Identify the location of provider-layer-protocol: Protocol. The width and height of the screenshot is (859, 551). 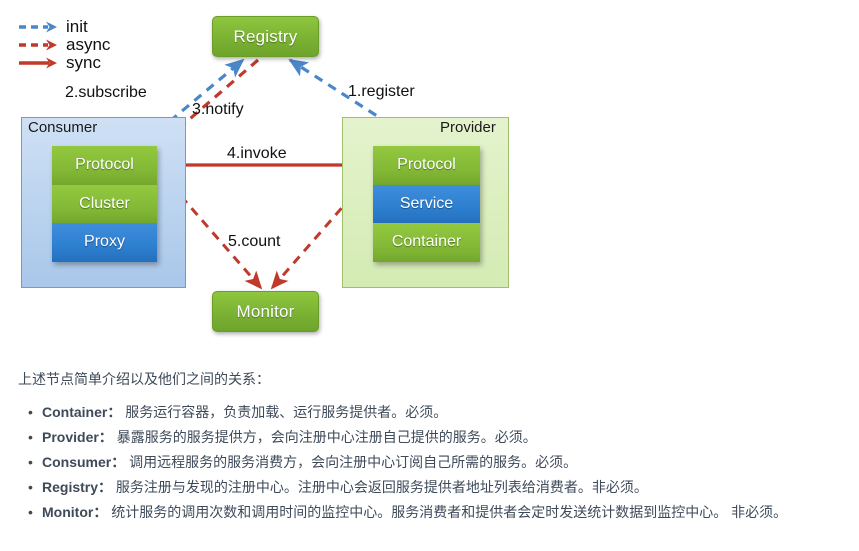
(426, 165).